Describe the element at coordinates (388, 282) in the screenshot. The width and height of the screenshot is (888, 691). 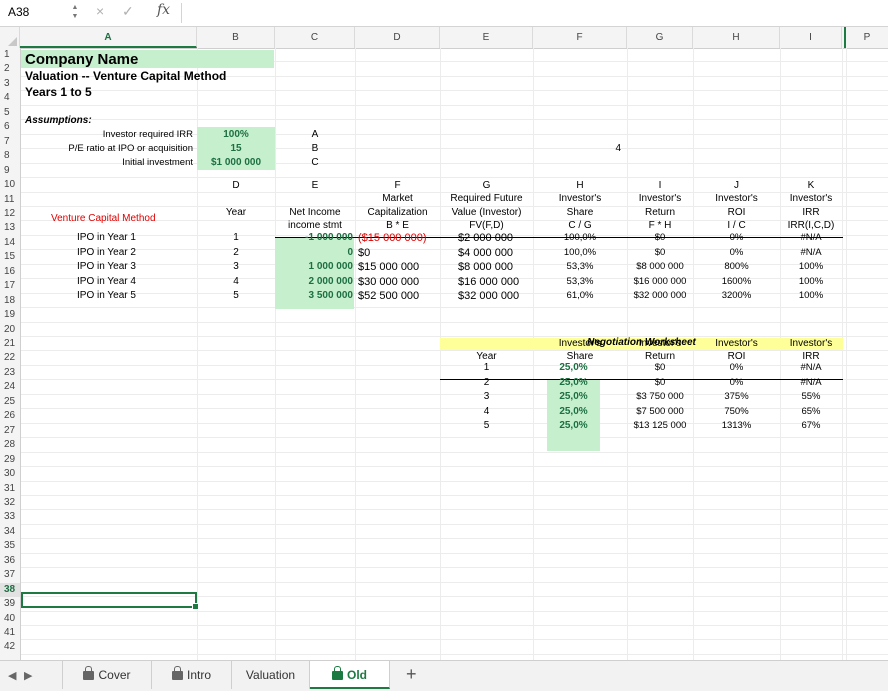
I see `vc-market-cap-cell: $30 000 000` at that location.